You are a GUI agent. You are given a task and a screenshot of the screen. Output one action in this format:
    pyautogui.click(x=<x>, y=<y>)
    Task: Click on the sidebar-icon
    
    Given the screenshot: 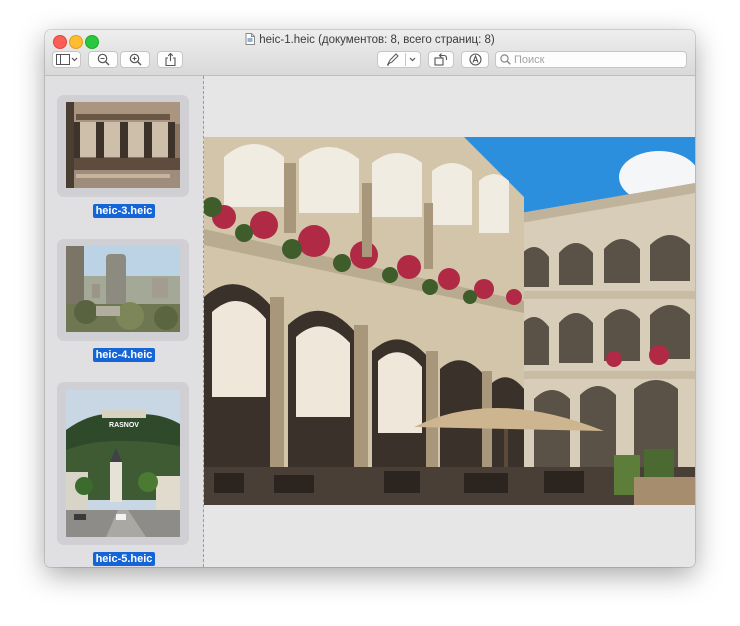 What is the action you would take?
    pyautogui.click(x=66, y=59)
    